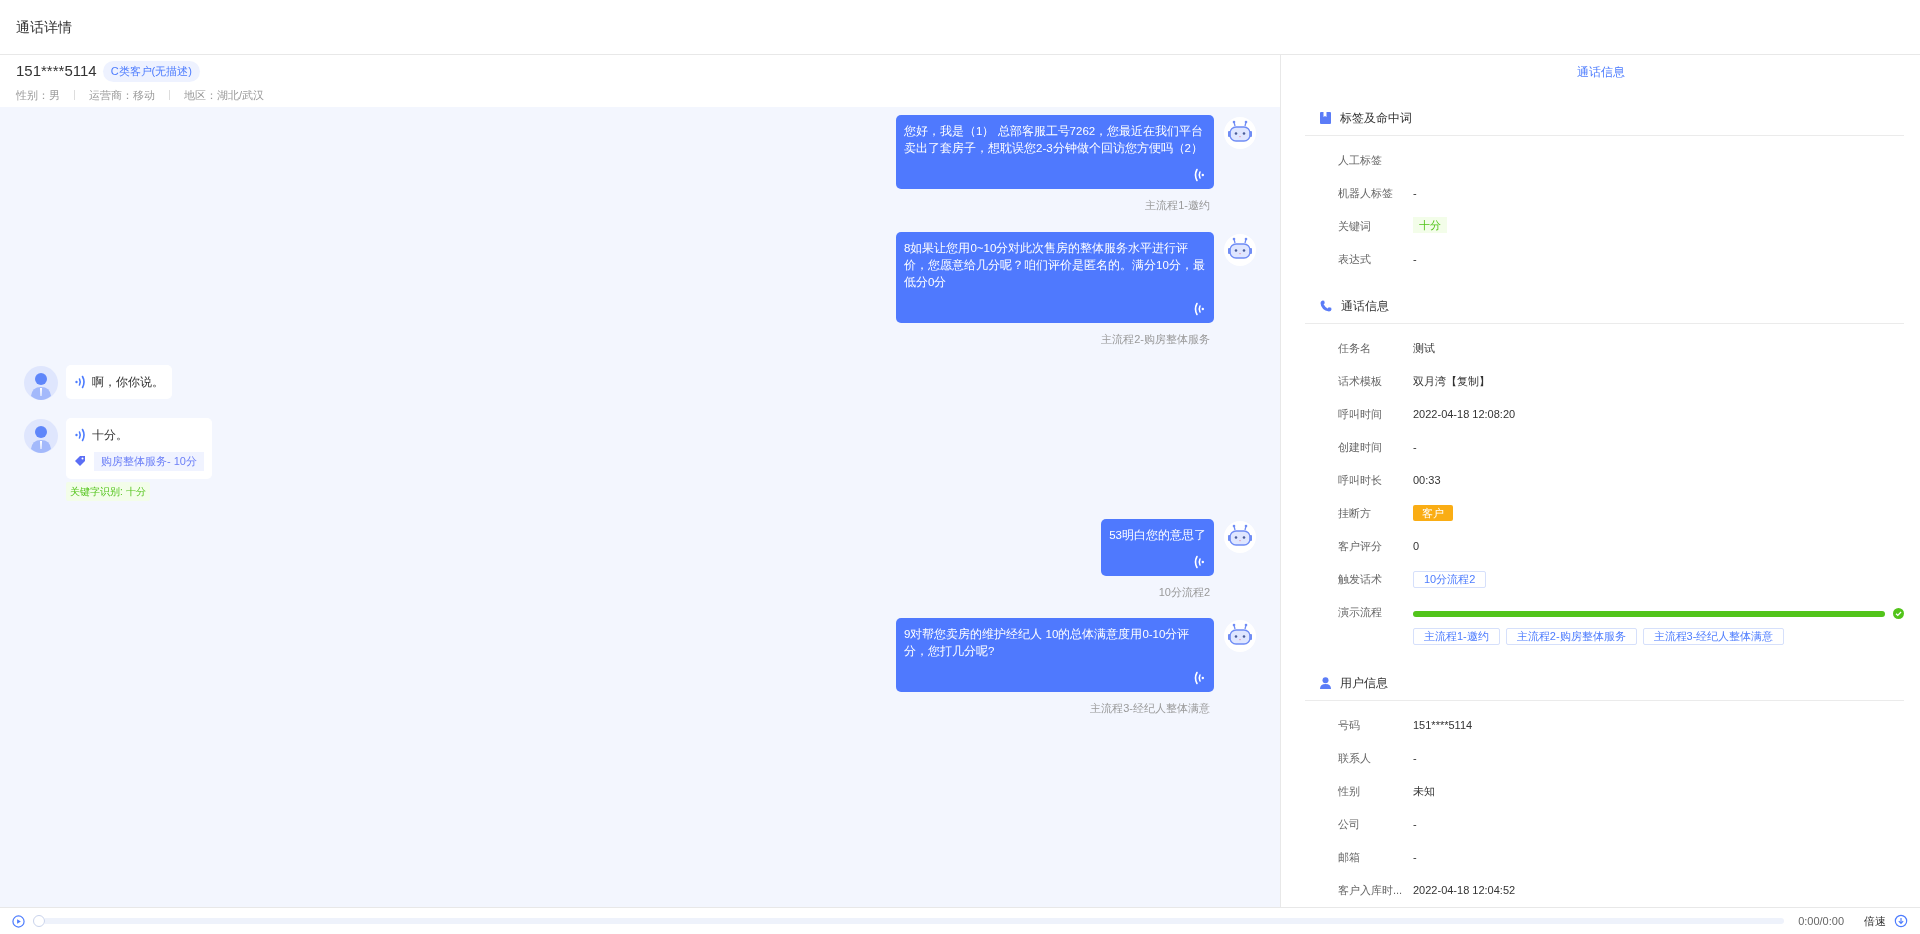  What do you see at coordinates (1821, 921) in the screenshot?
I see `playback-time: 0:00/0:00` at bounding box center [1821, 921].